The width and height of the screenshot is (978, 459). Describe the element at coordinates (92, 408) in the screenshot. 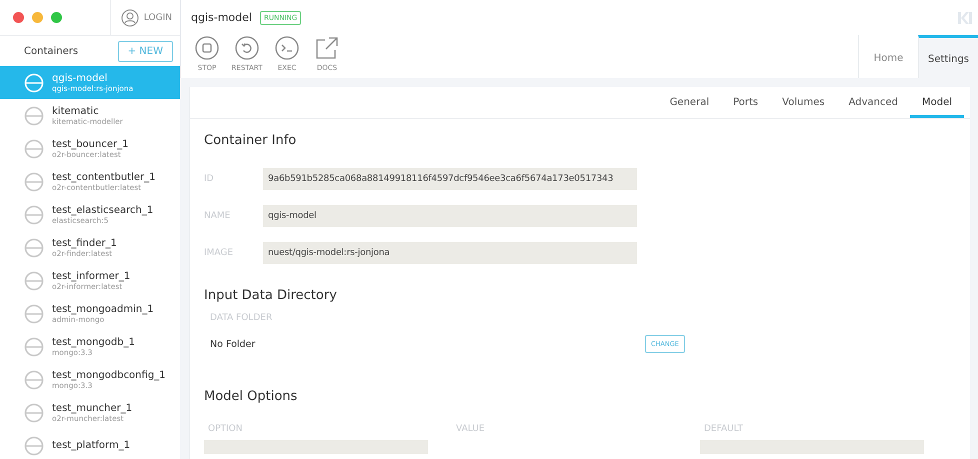

I see `container-name: test_muncher_1` at that location.